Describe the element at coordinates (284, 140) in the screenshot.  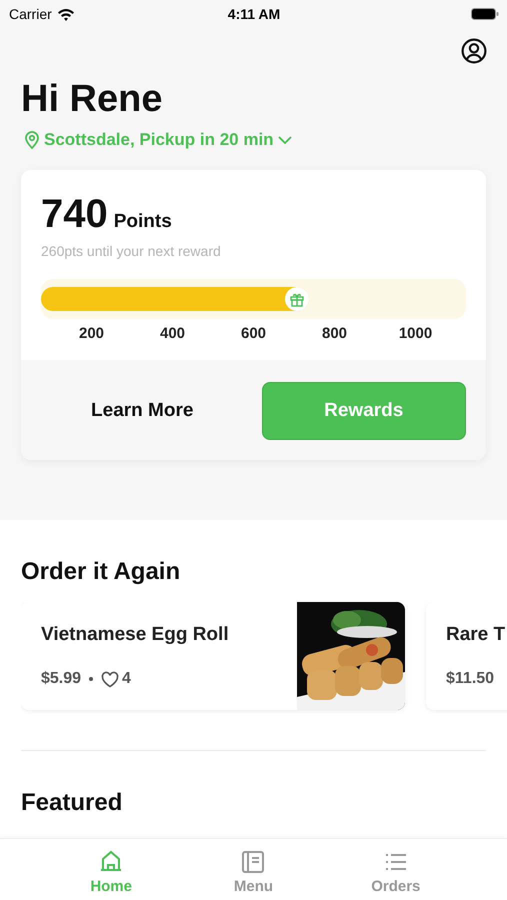
I see `chevron-down-icon` at that location.